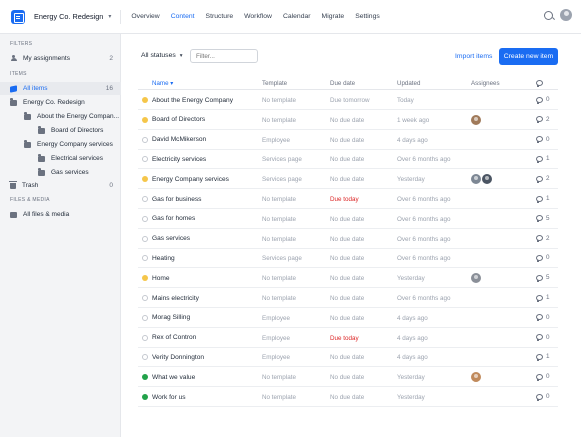 This screenshot has height=437, width=581. Describe the element at coordinates (342, 83) in the screenshot. I see `column-header-due-date: Due date` at that location.